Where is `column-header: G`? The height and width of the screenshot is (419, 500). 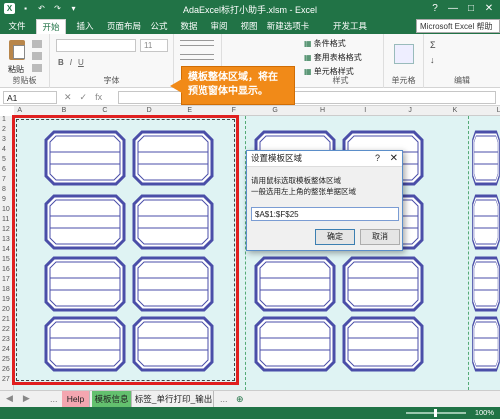 column-header: G is located at coordinates (274, 111).